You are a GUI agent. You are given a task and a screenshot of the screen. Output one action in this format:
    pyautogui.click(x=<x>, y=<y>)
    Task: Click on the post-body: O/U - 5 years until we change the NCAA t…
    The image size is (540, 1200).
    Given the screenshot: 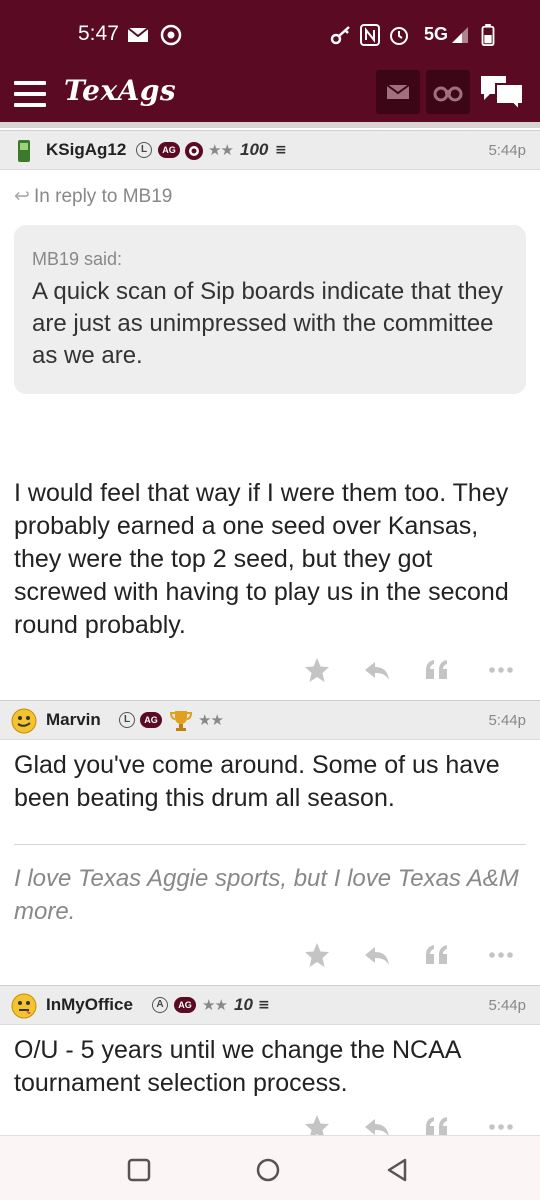 What is the action you would take?
    pyautogui.click(x=237, y=1066)
    